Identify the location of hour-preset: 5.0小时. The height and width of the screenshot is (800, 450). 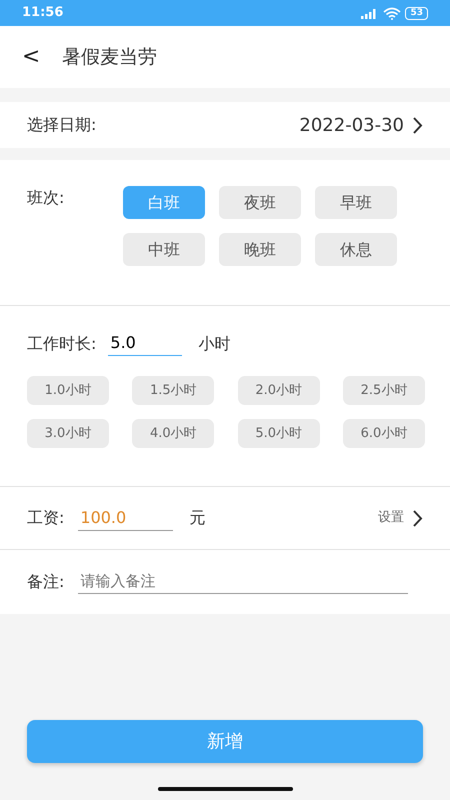
(279, 433).